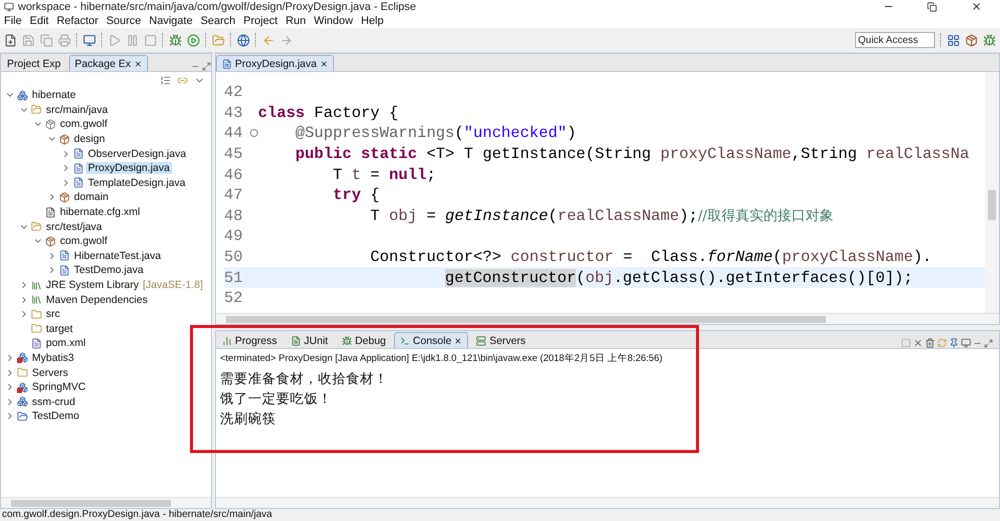 The height and width of the screenshot is (521, 1000). Describe the element at coordinates (895, 40) in the screenshot. I see `quick-access-field: Quick Access` at that location.